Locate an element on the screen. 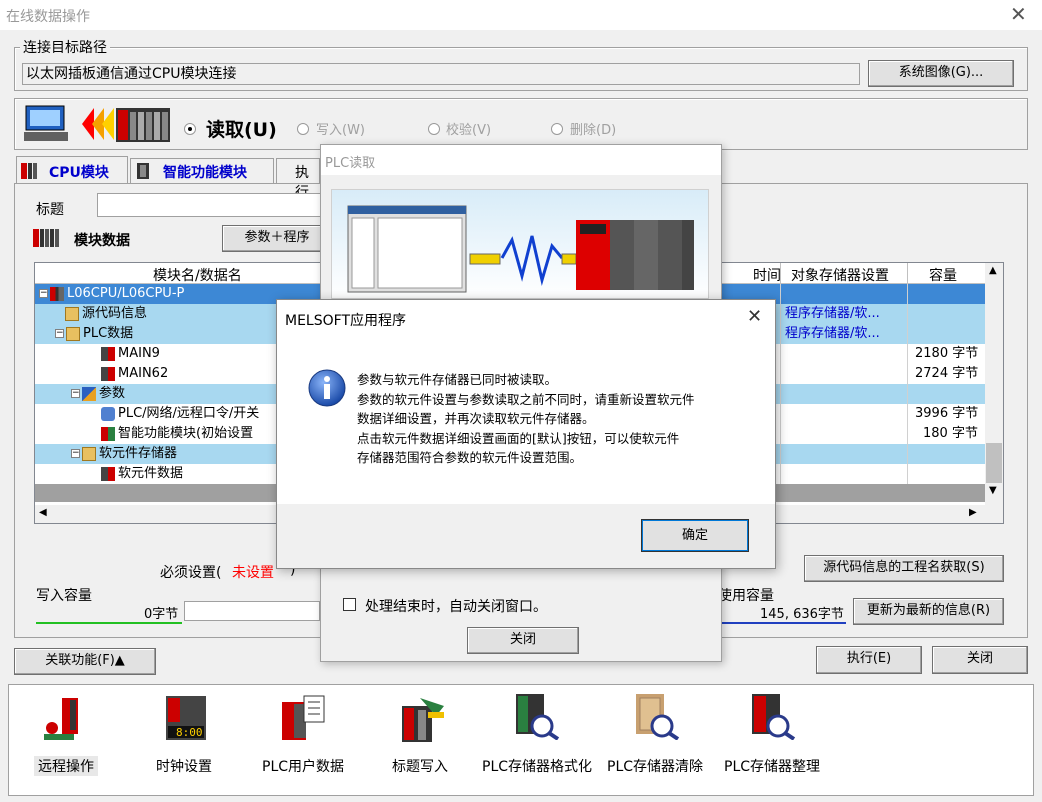 Image resolution: width=1042 pixels, height=802 pixels. clock-setting-icon: 8:00 is located at coordinates (186, 718).